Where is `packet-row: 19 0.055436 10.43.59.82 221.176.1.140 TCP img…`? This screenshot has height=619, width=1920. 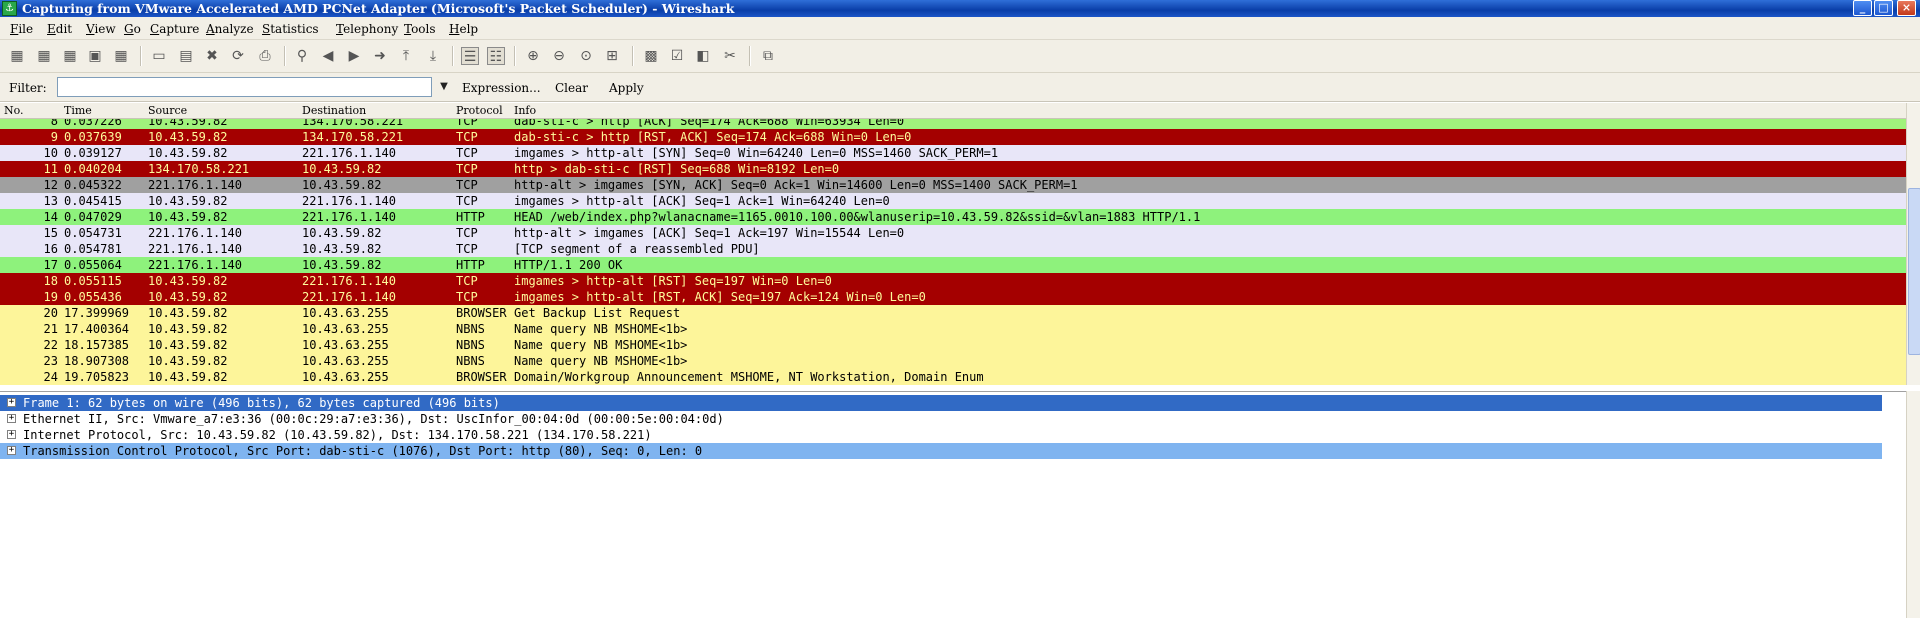 packet-row: 19 0.055436 10.43.59.82 221.176.1.140 TCP img… is located at coordinates (953, 297).